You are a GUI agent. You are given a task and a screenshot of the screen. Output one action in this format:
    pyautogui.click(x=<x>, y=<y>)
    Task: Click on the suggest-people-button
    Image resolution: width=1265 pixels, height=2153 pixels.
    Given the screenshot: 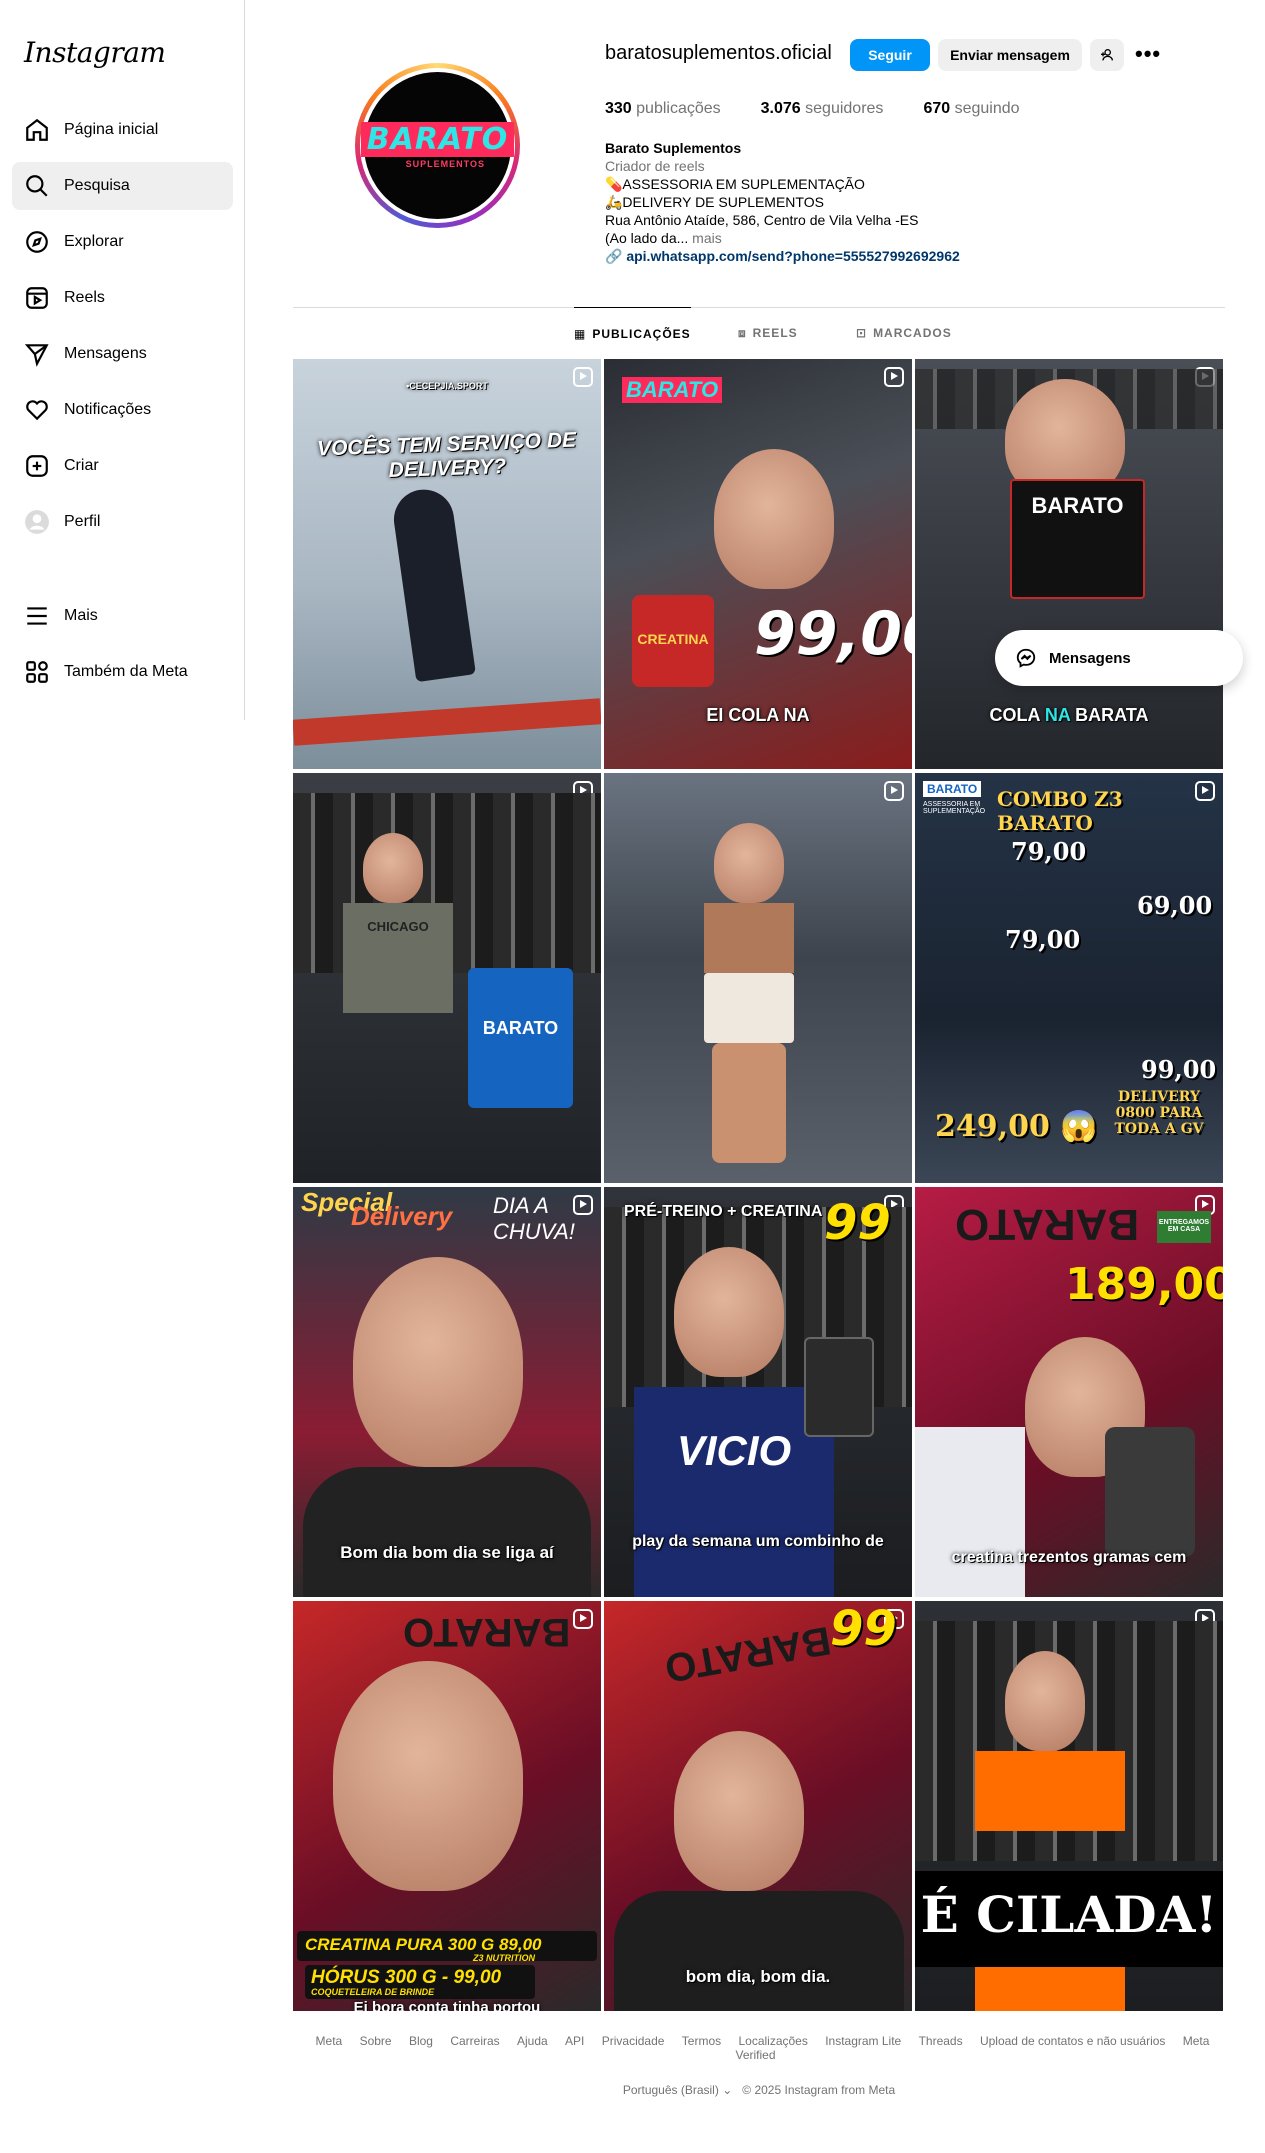 What is the action you would take?
    pyautogui.click(x=1107, y=55)
    